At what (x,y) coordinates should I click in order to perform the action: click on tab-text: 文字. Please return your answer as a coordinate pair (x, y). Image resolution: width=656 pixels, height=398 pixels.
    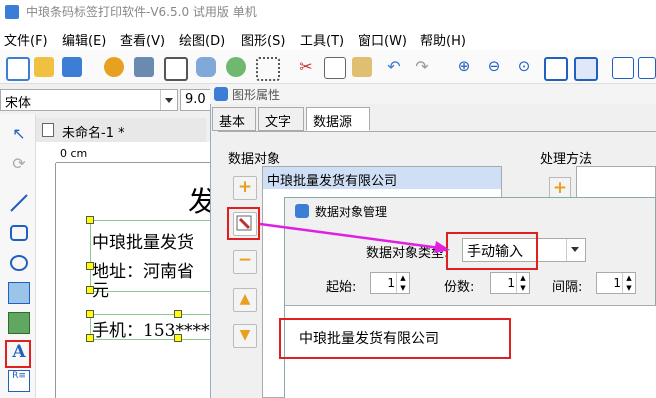
    Looking at the image, I should click on (281, 119).